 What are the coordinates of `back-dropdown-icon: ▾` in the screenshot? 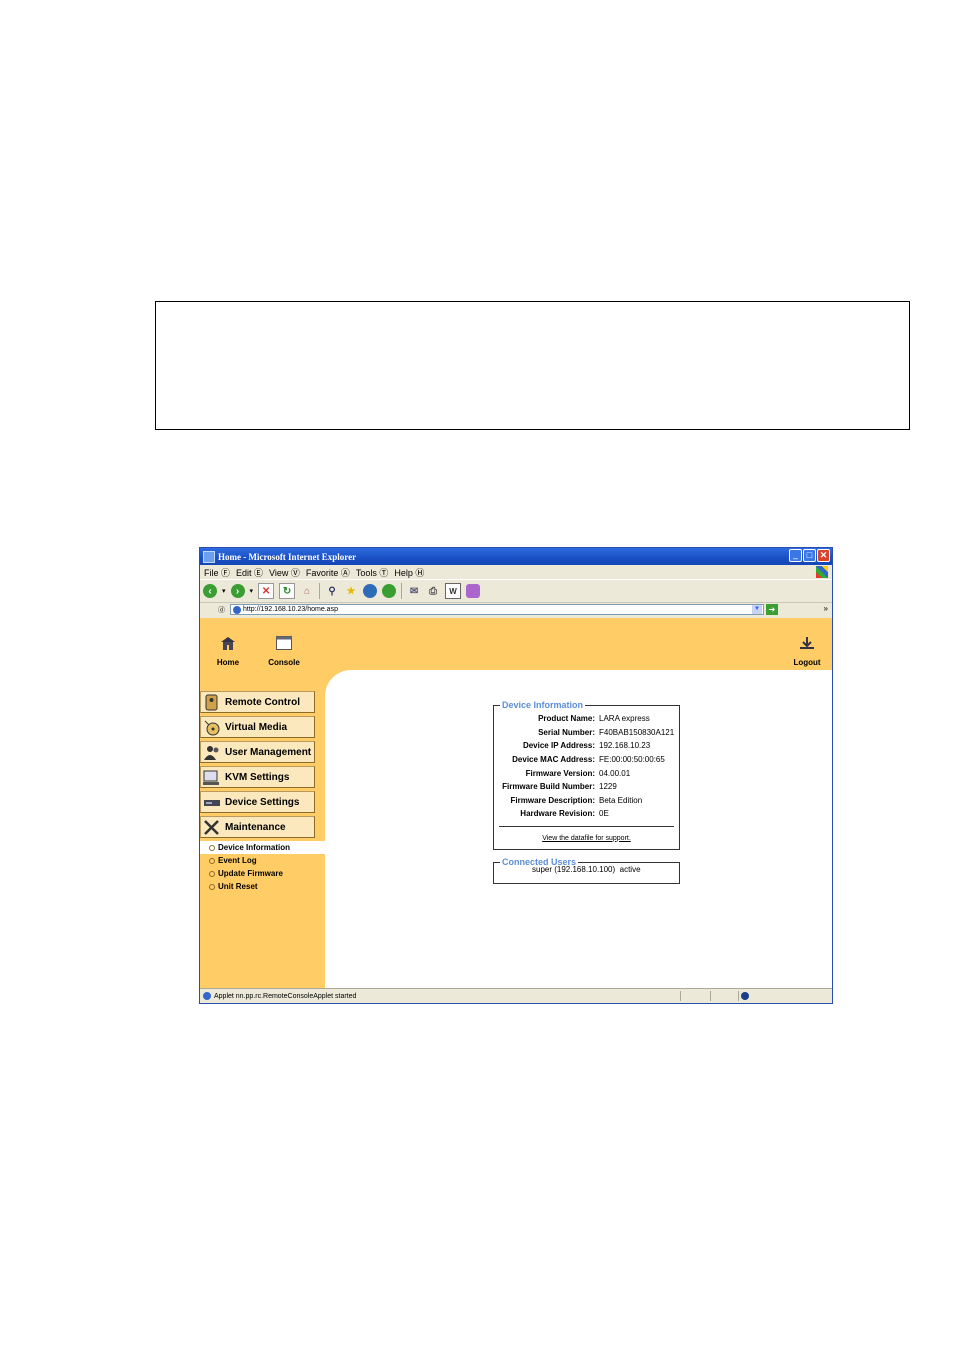 It's located at (224, 591).